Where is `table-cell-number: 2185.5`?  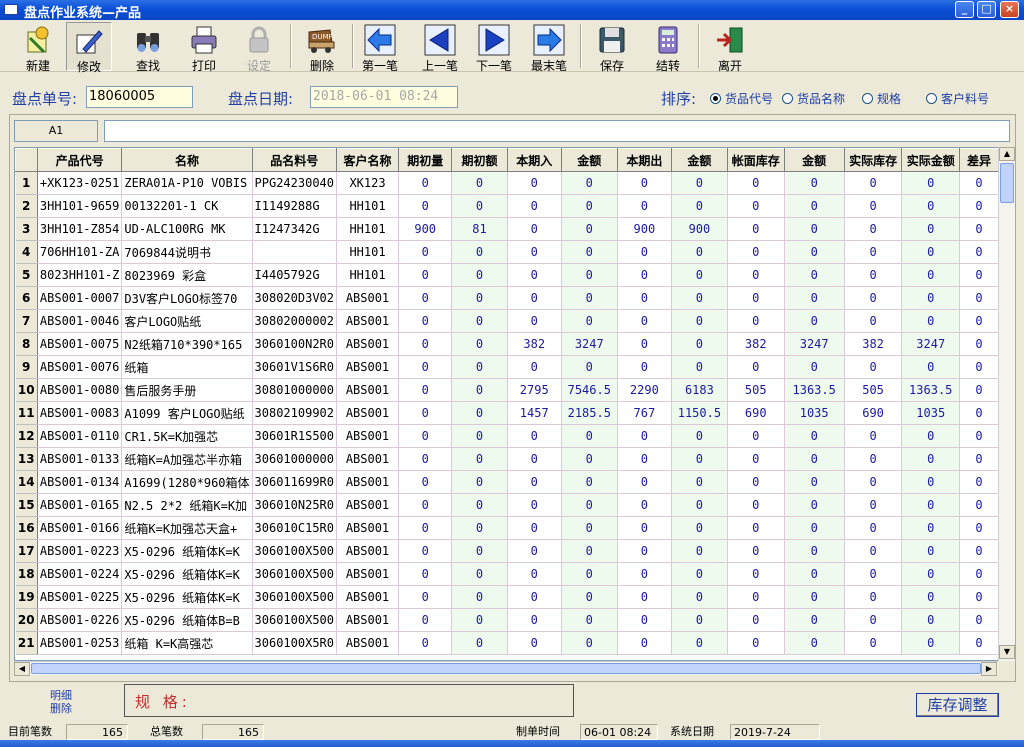 table-cell-number: 2185.5 is located at coordinates (589, 413).